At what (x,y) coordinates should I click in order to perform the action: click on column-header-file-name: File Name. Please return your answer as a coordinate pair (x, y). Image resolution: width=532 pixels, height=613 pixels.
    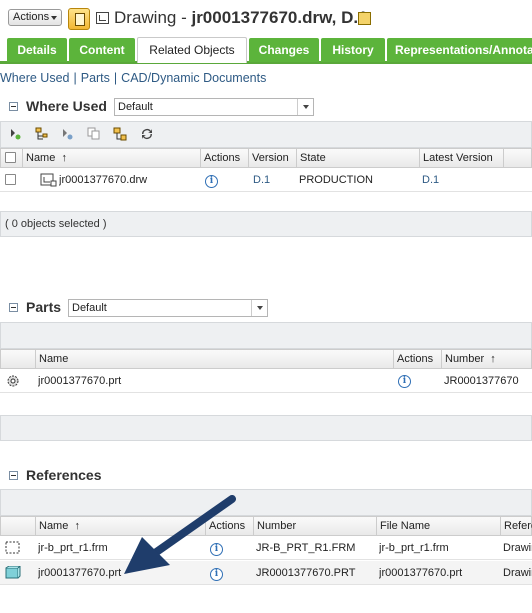
    Looking at the image, I should click on (438, 526).